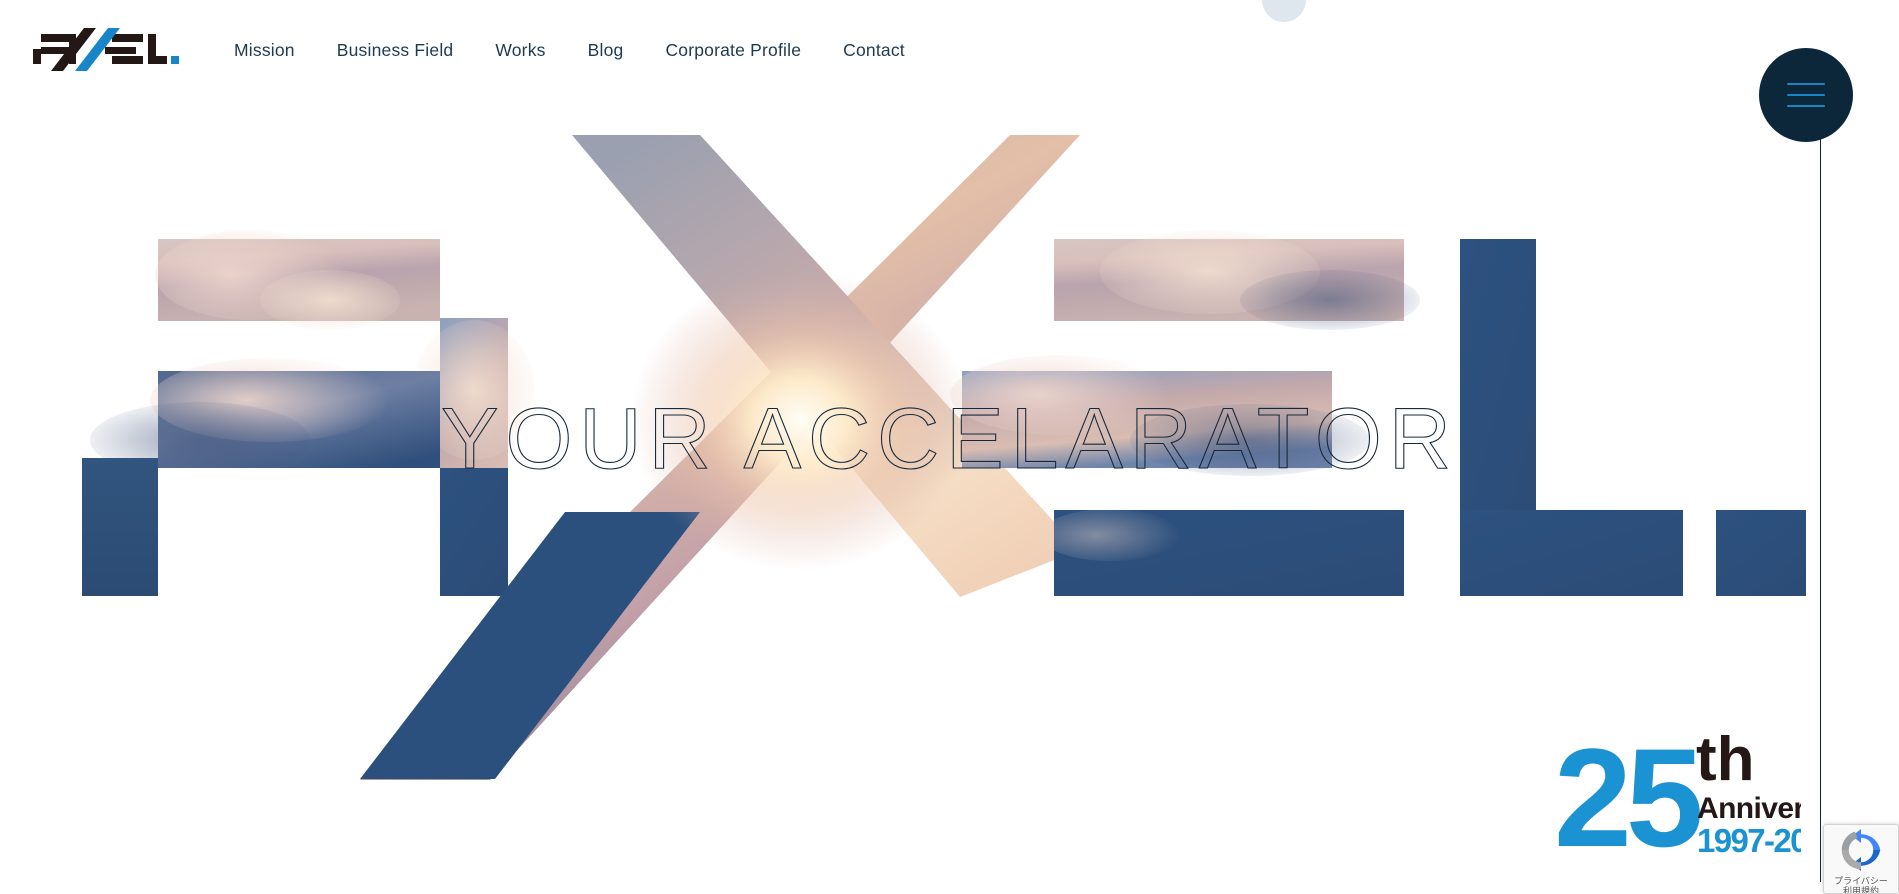  I want to click on anniversary-years: 1997-2022, so click(1749, 840).